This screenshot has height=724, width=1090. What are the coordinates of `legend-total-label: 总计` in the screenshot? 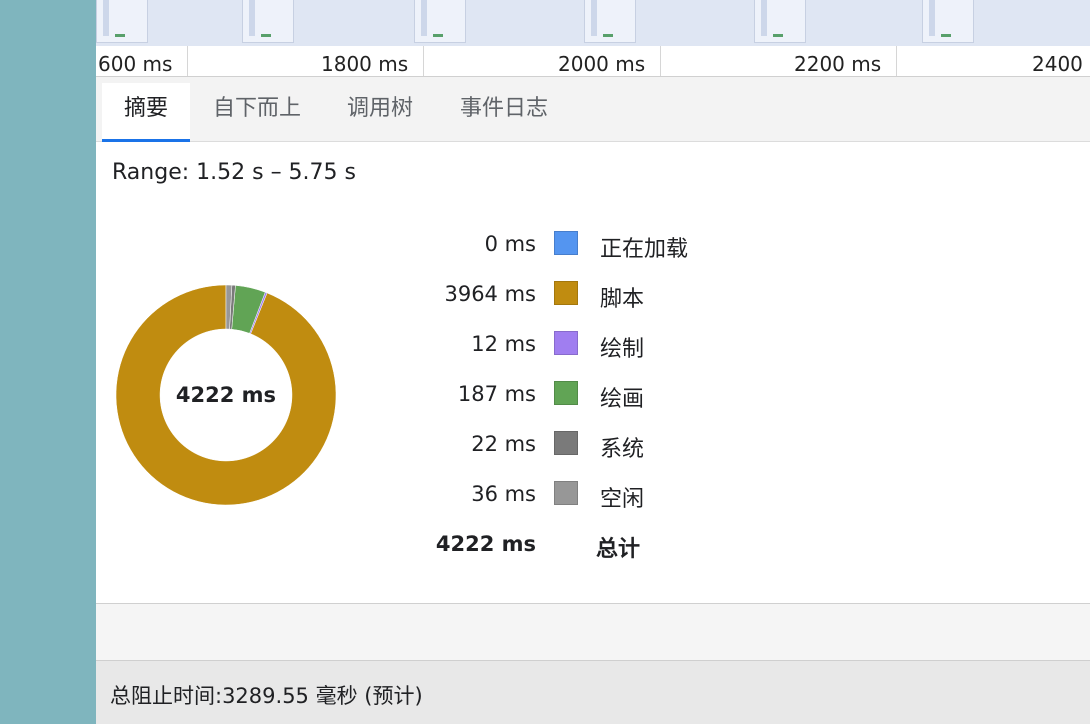 It's located at (618, 549).